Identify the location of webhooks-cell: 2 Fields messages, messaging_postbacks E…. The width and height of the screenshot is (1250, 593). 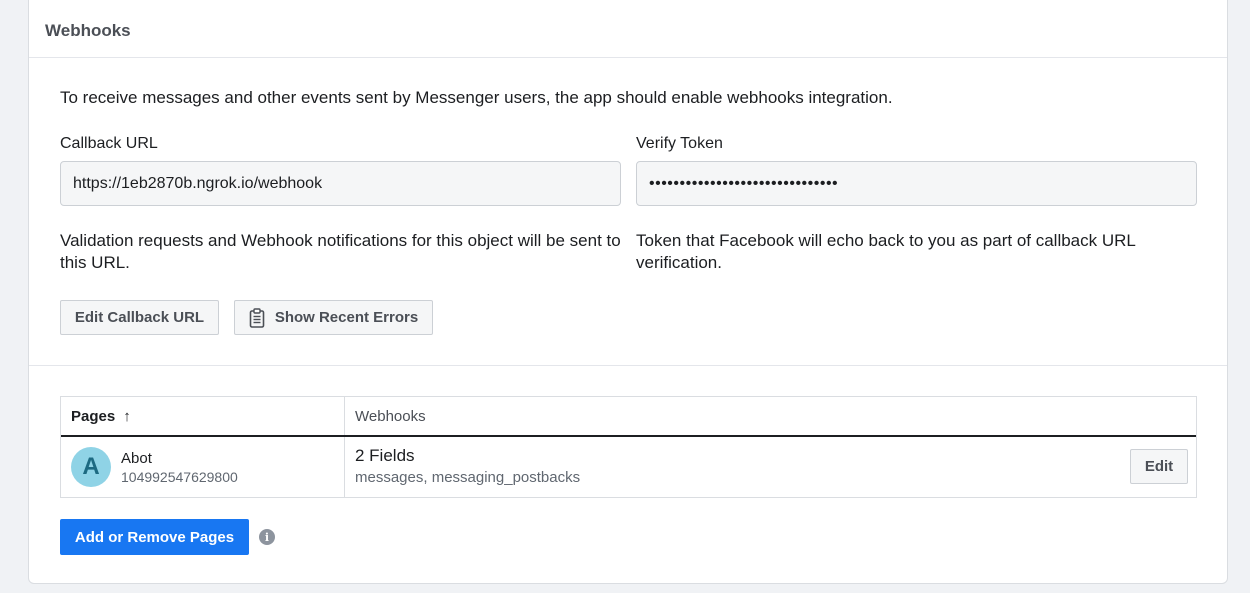
(770, 467).